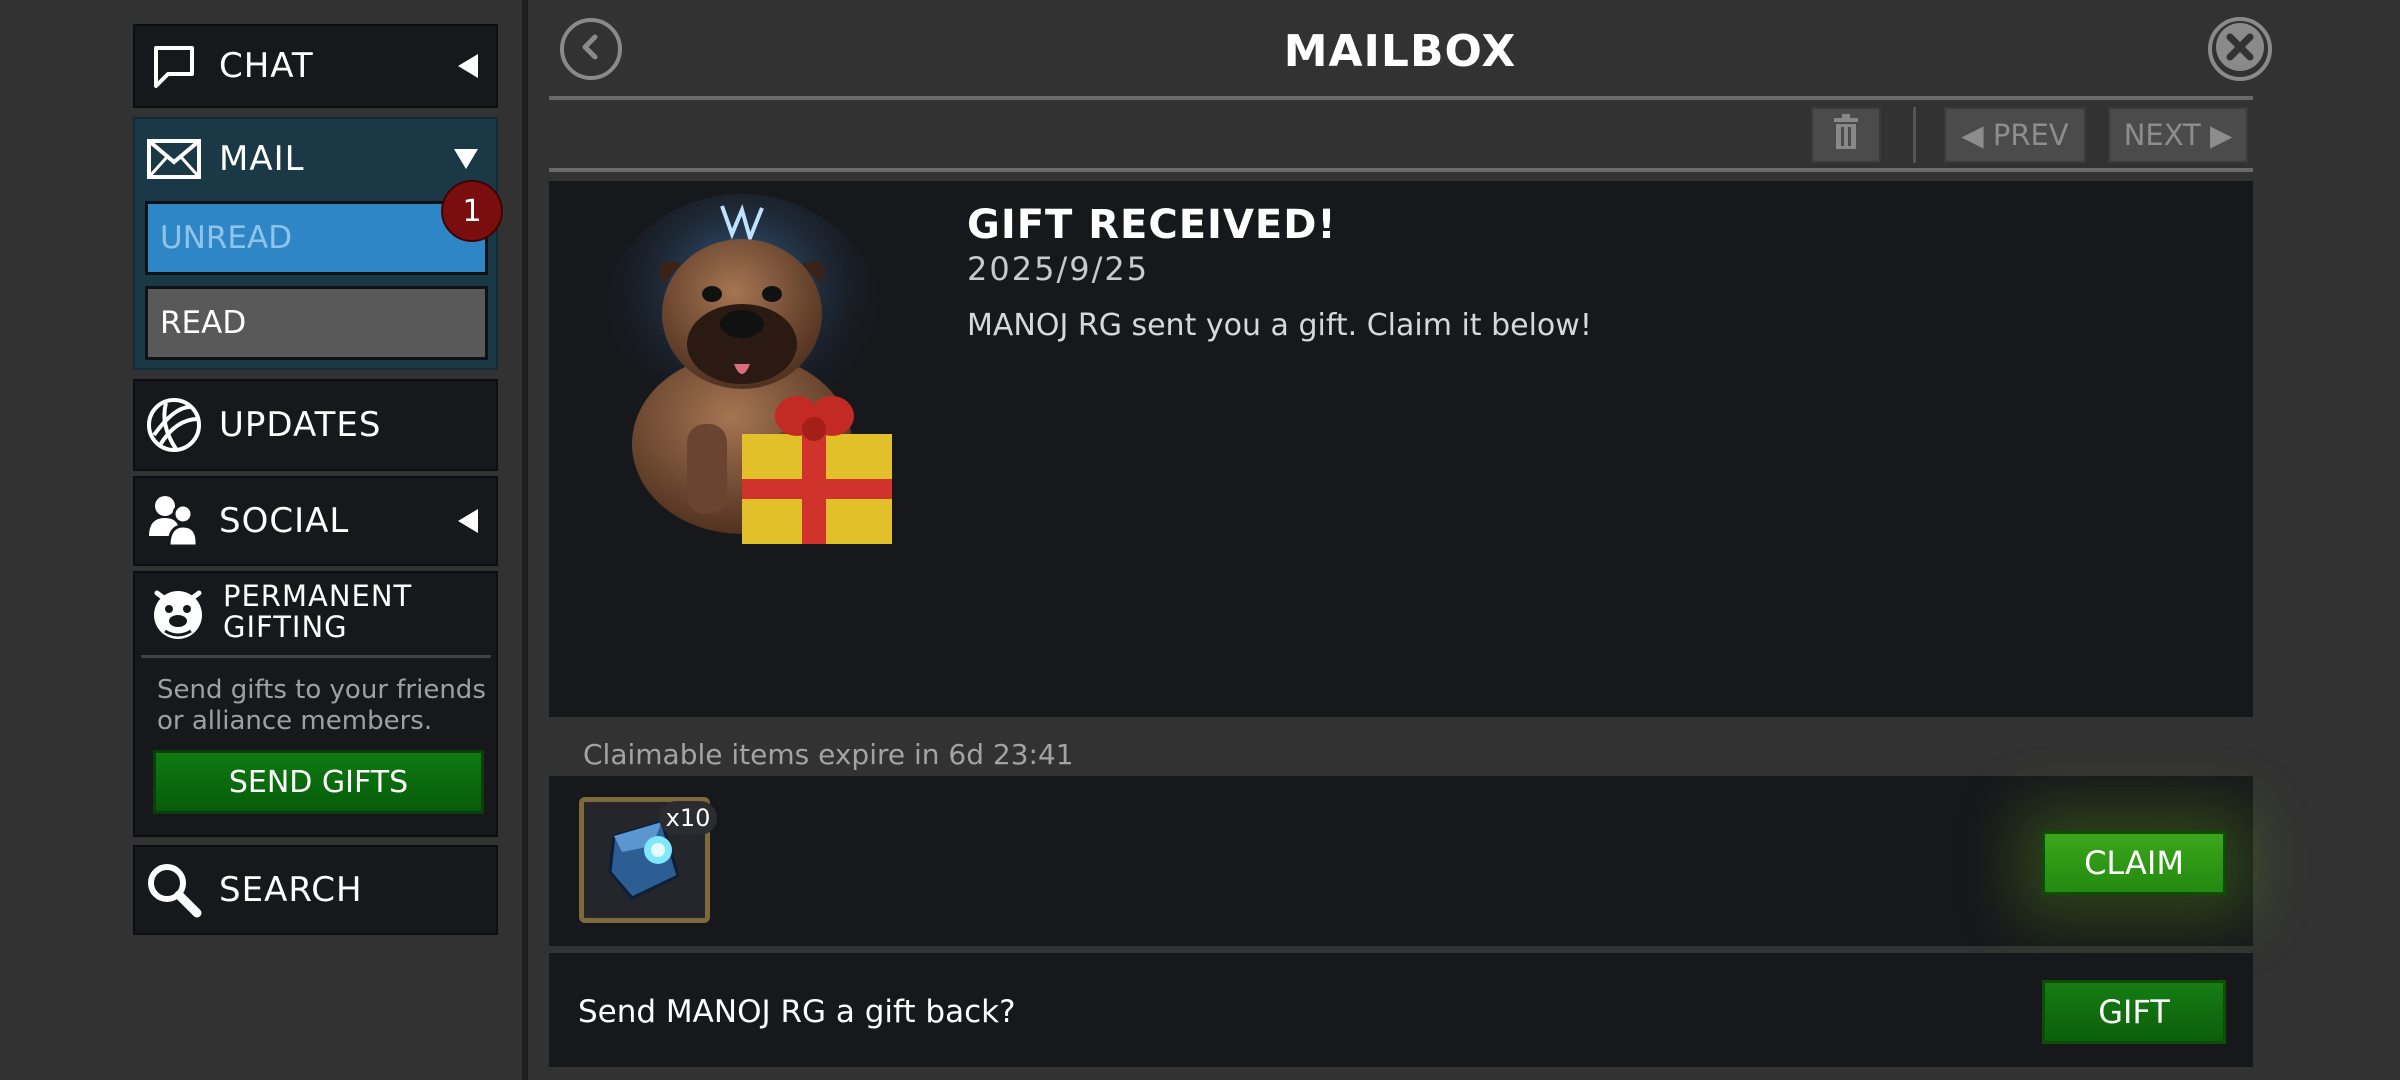 The width and height of the screenshot is (2400, 1080). Describe the element at coordinates (315, 159) in the screenshot. I see `sidebar-item-mail: MAIL` at that location.